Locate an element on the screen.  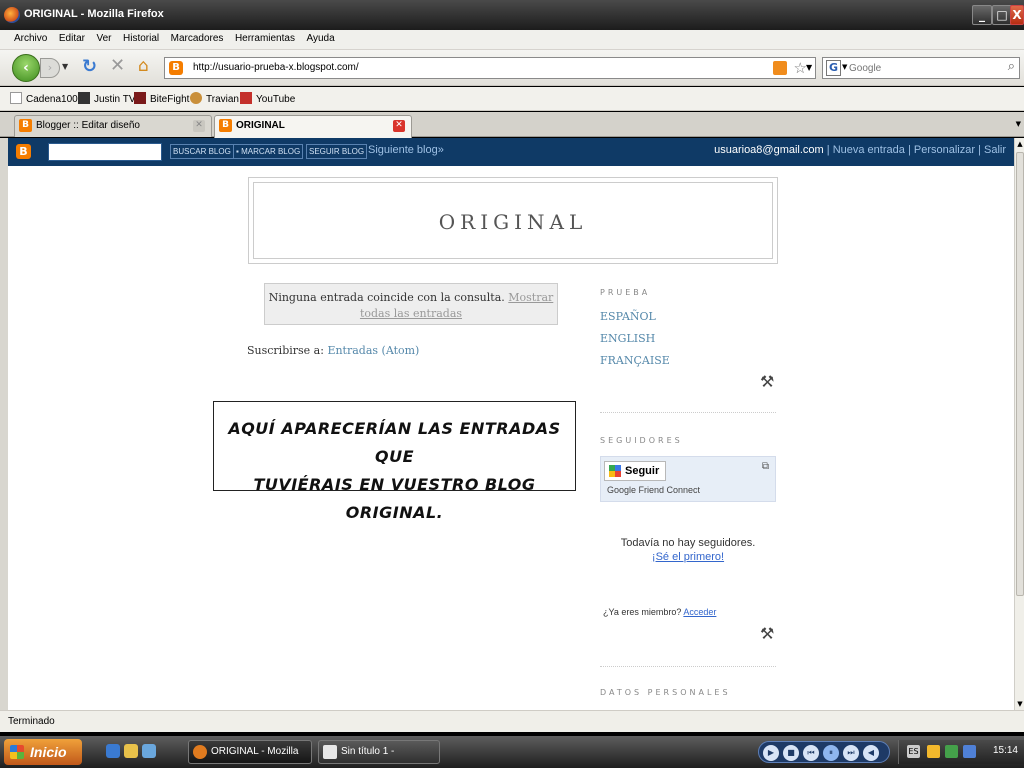
shield-icon is located at coordinates (933, 751).